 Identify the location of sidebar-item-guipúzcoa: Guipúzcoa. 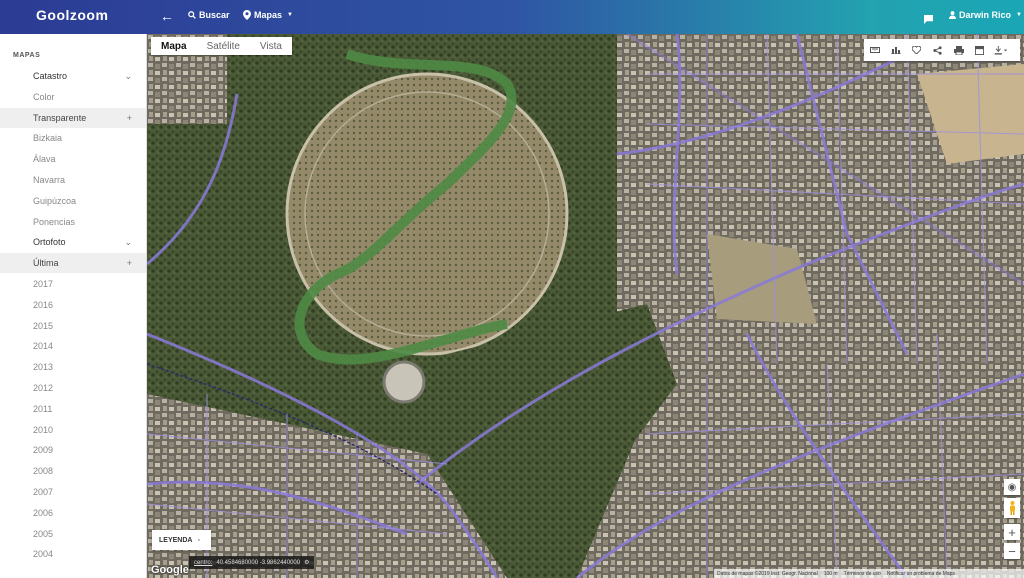
(73, 201).